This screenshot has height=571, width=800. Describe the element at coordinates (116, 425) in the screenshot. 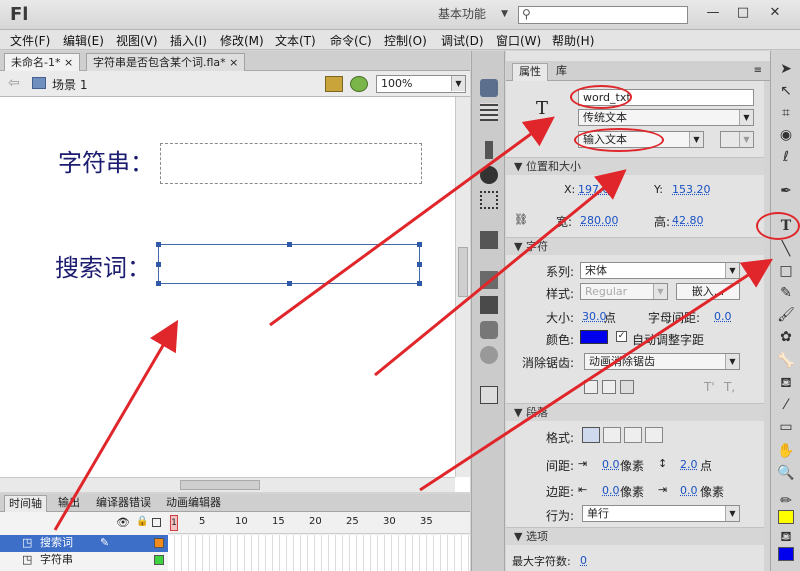

I see `arrow-to-stage` at that location.